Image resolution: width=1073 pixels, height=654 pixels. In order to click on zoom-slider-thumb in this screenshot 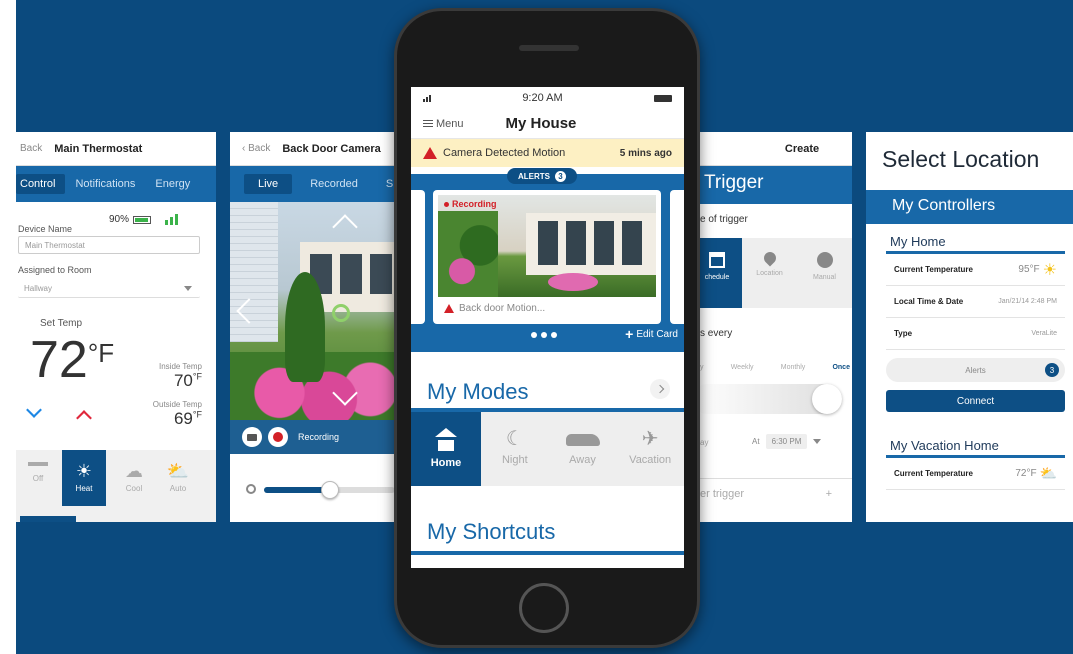, I will do `click(330, 490)`.